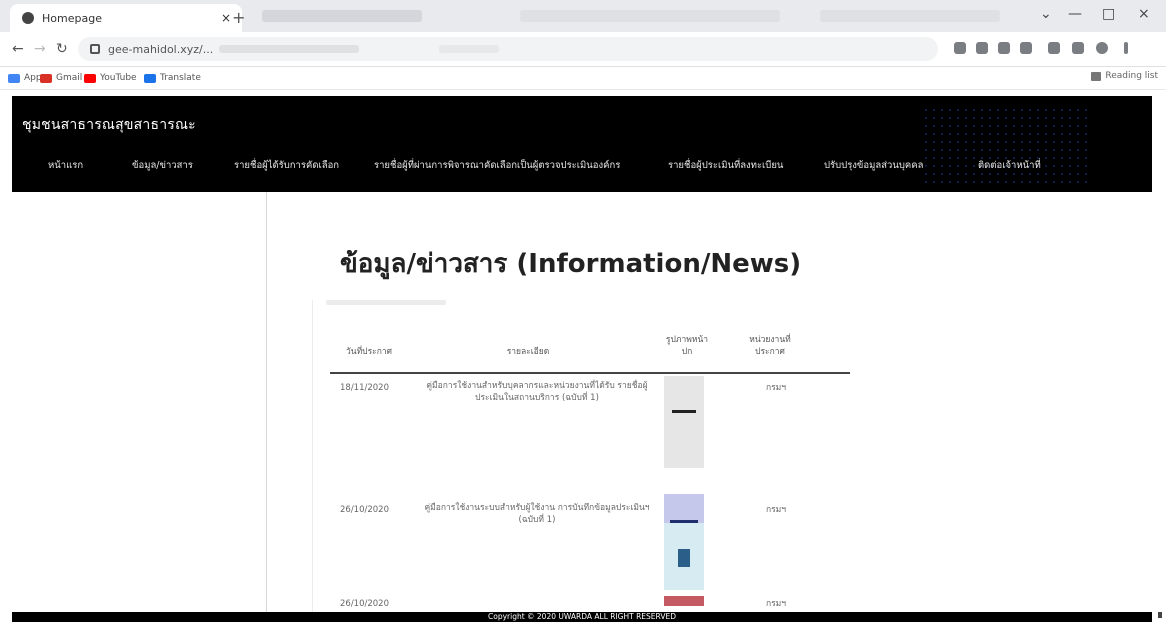 Image resolution: width=1166 pixels, height=622 pixels. Describe the element at coordinates (590, 373) in the screenshot. I see `table-header-rule` at that location.